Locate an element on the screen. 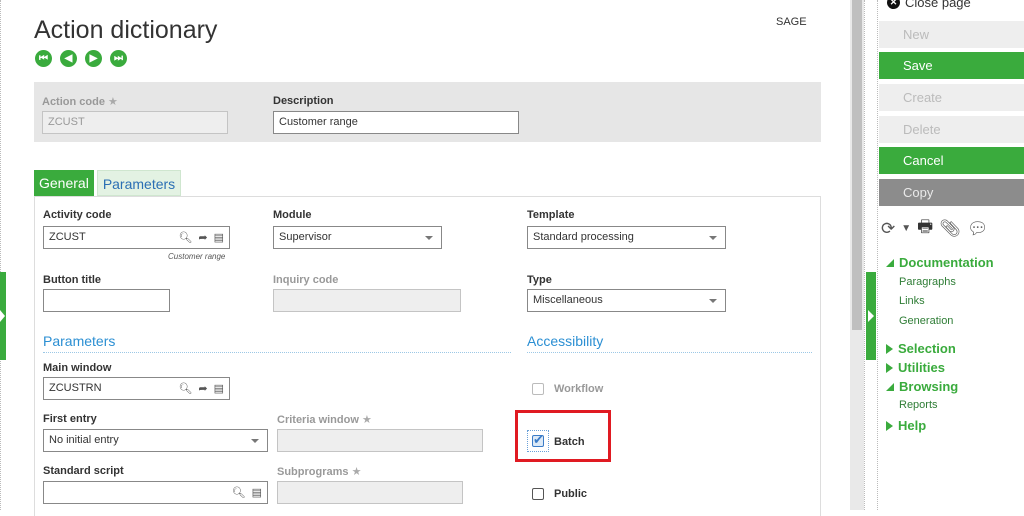 The height and width of the screenshot is (516, 1024). page-title: Action dictionary is located at coordinates (126, 30).